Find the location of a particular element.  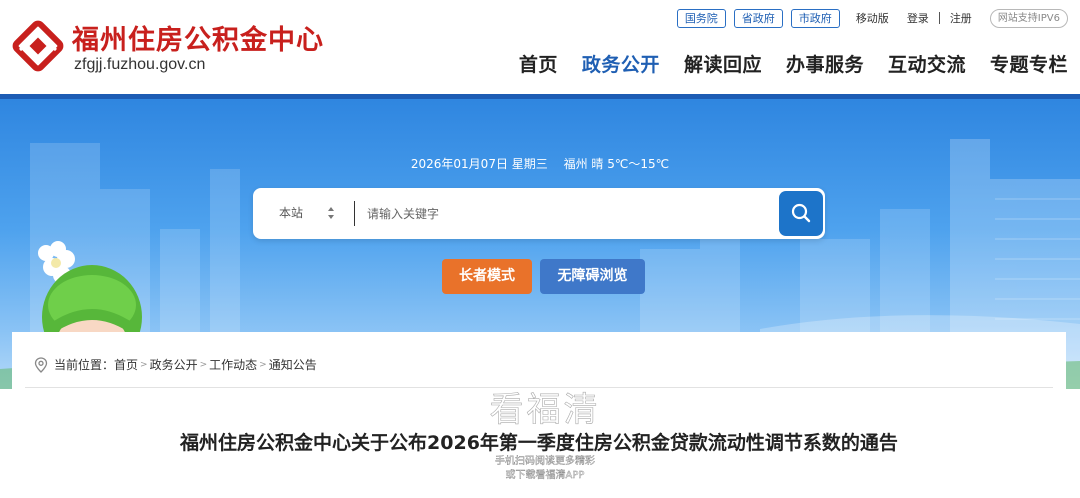

ipv6-badge: 网站支持IPV6 is located at coordinates (1028, 18).